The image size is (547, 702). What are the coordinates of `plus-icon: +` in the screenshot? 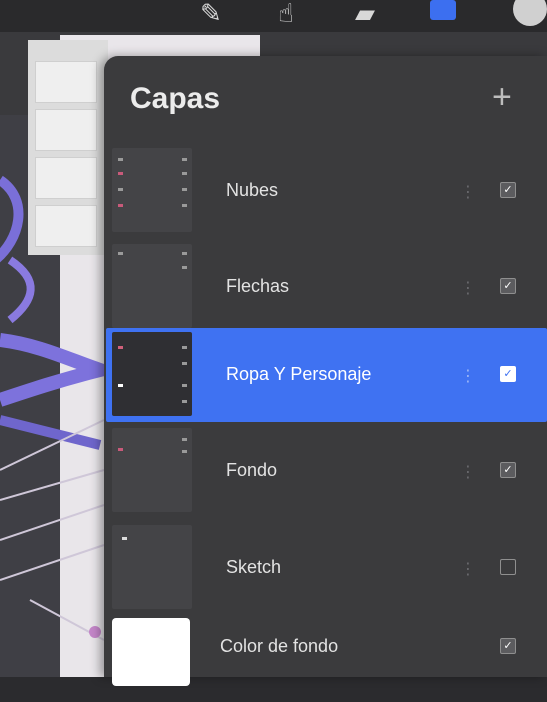 It's located at (502, 97).